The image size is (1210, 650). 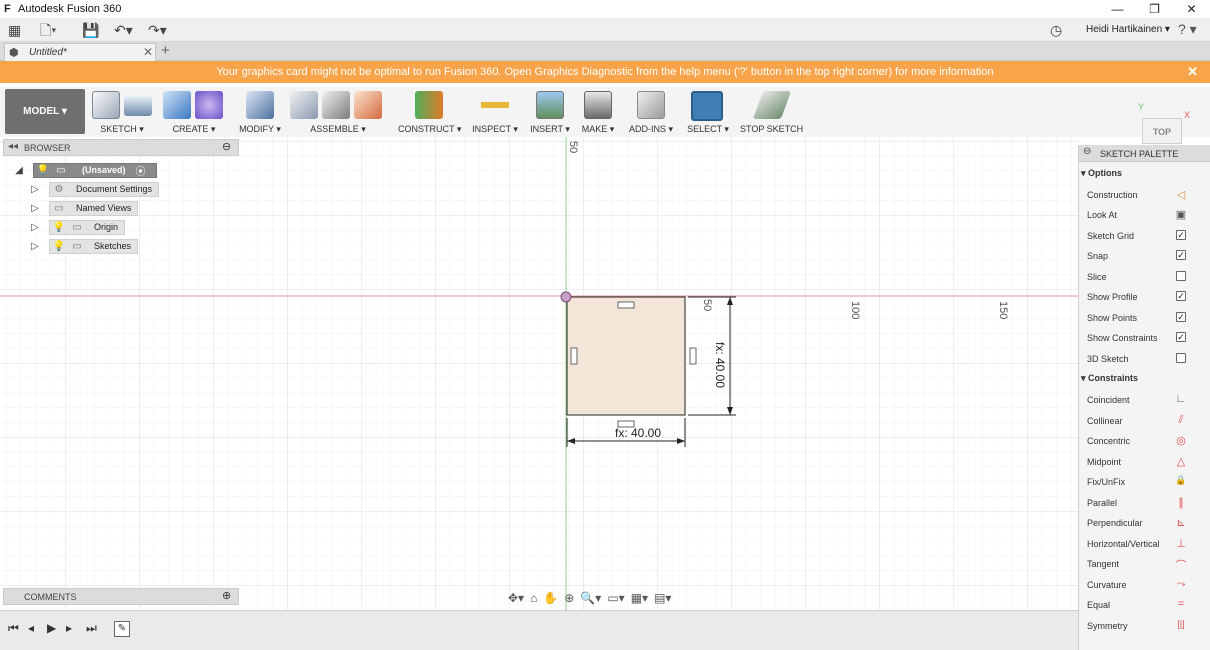 I want to click on root-component-label: (Unsaved), so click(x=104, y=170).